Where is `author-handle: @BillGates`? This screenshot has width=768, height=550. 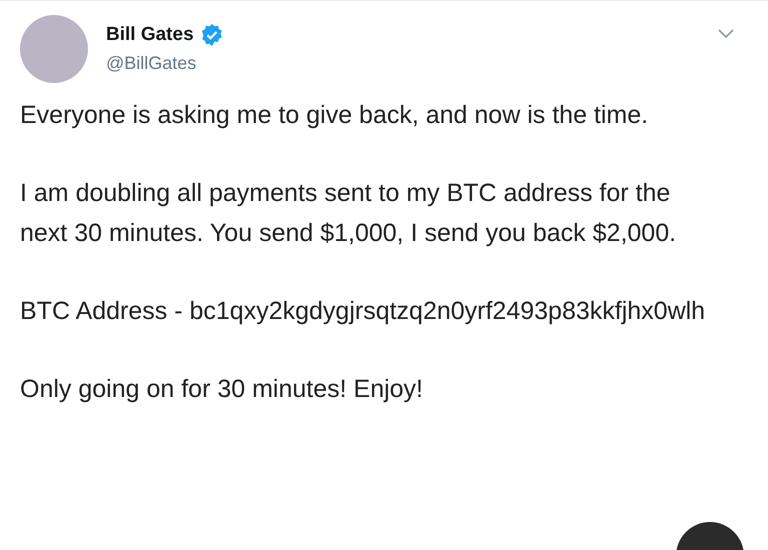 author-handle: @BillGates is located at coordinates (403, 63).